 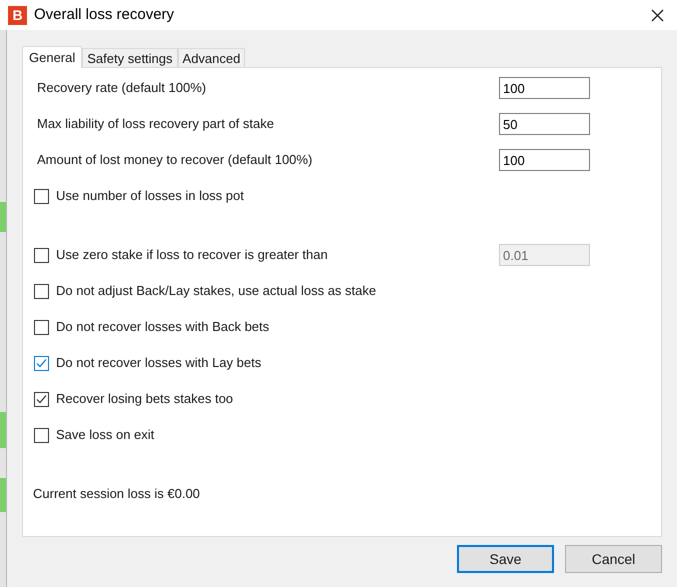 I want to click on checkbox-label: Use zero stake if loss to recover is greater than, so click(x=192, y=255).